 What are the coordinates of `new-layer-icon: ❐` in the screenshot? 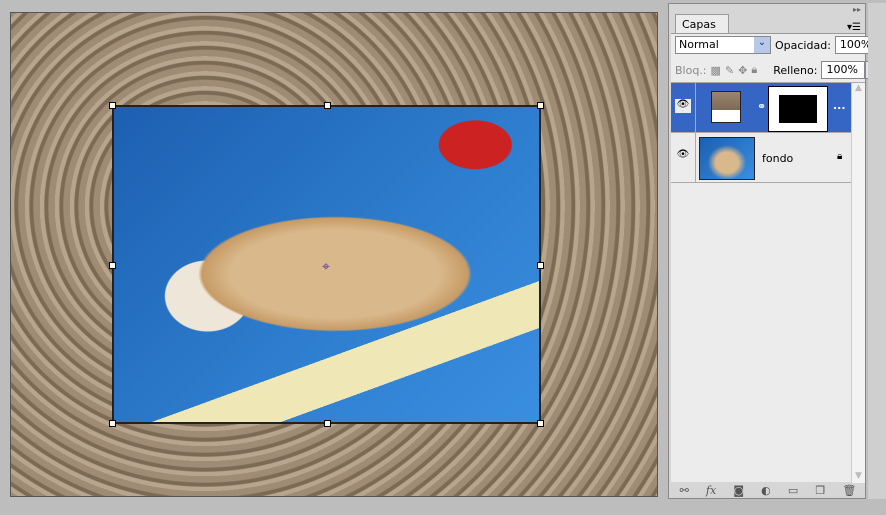 It's located at (820, 490).